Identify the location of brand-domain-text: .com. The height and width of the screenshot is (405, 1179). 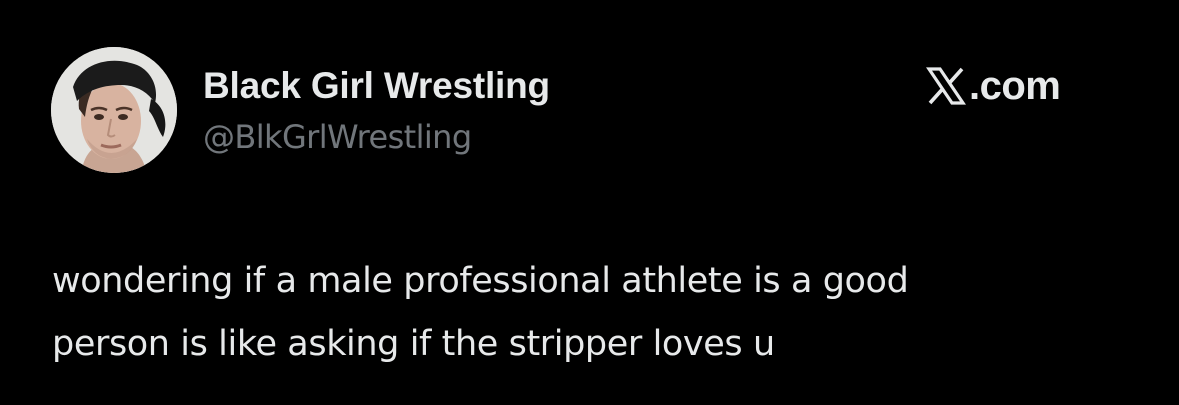
(1015, 86).